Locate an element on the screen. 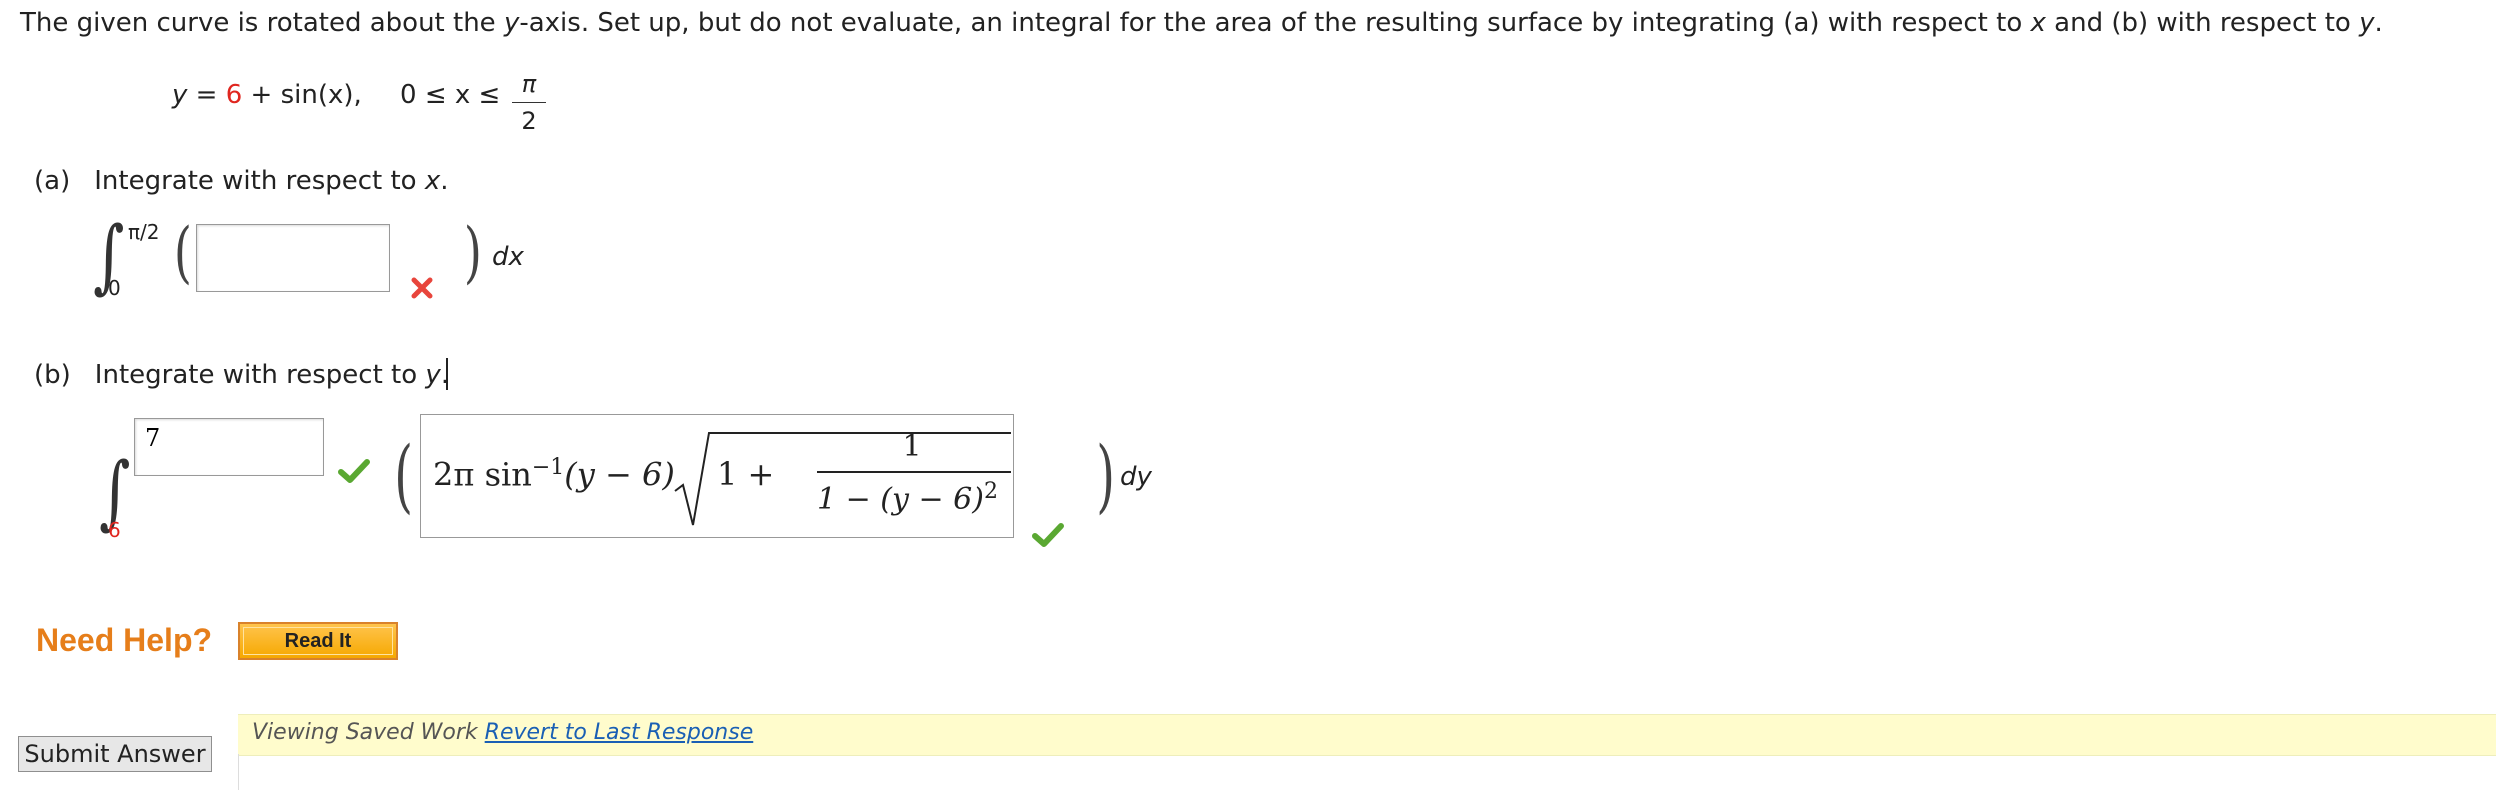 The image size is (2496, 790). need-help-label: Need Help? is located at coordinates (124, 640).